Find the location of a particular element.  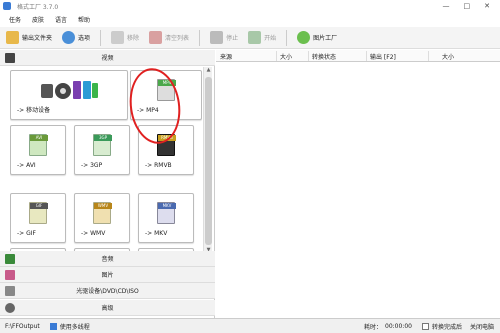

remove-icon is located at coordinates (118, 37).